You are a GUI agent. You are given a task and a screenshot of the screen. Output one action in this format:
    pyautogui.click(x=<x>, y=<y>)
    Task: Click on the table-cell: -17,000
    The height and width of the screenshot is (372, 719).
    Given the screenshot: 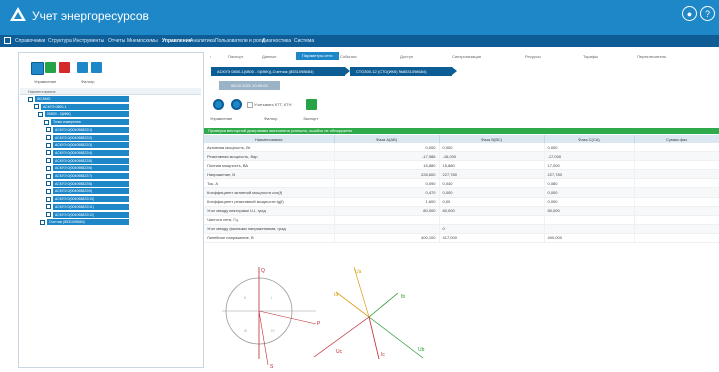 What is the action you would take?
    pyautogui.click(x=589, y=156)
    